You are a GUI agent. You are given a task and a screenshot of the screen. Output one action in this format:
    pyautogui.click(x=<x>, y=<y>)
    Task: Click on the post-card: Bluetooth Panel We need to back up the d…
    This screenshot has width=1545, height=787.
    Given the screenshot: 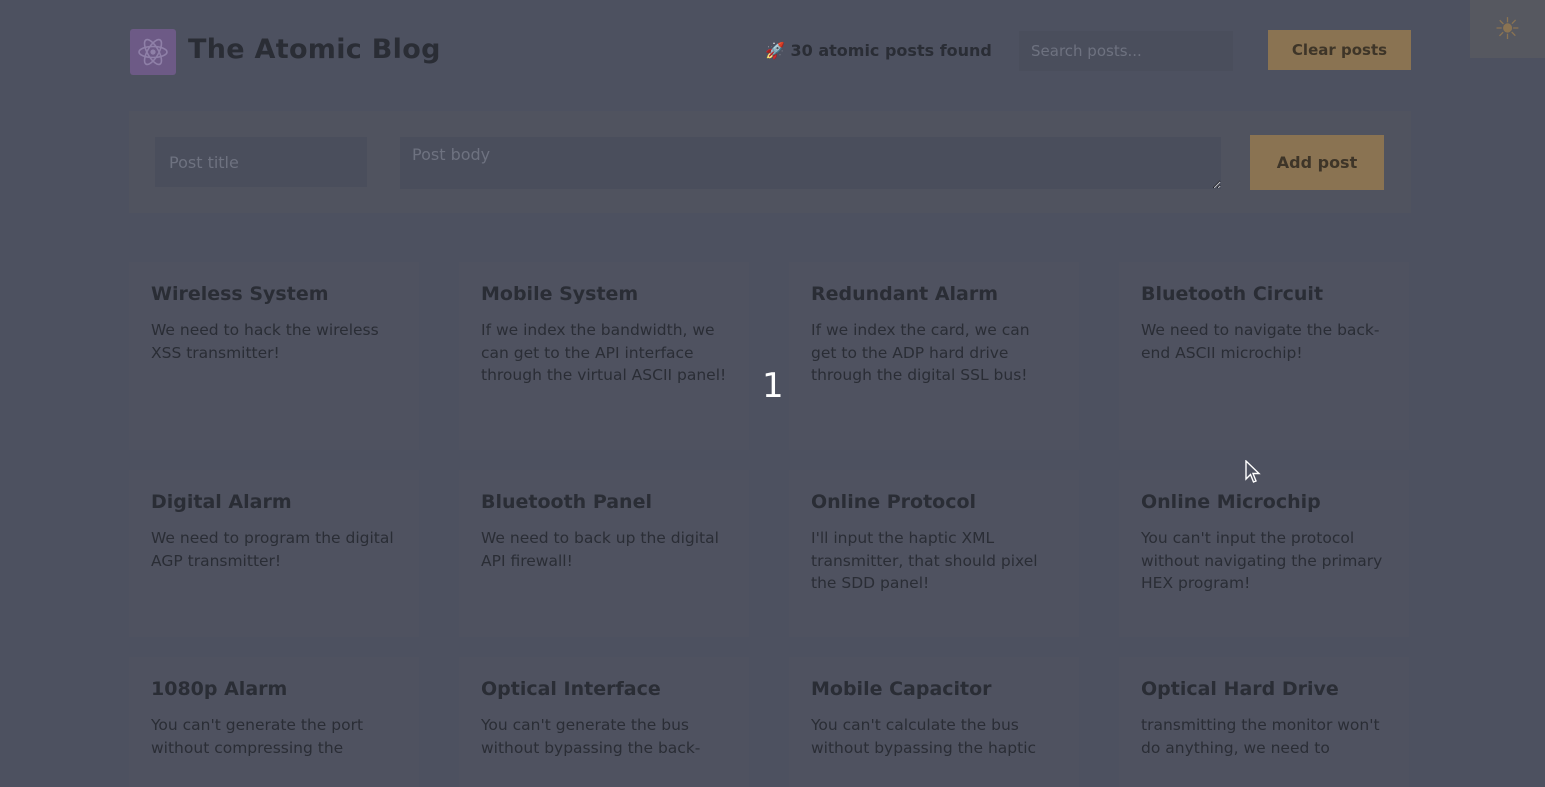 What is the action you would take?
    pyautogui.click(x=604, y=553)
    